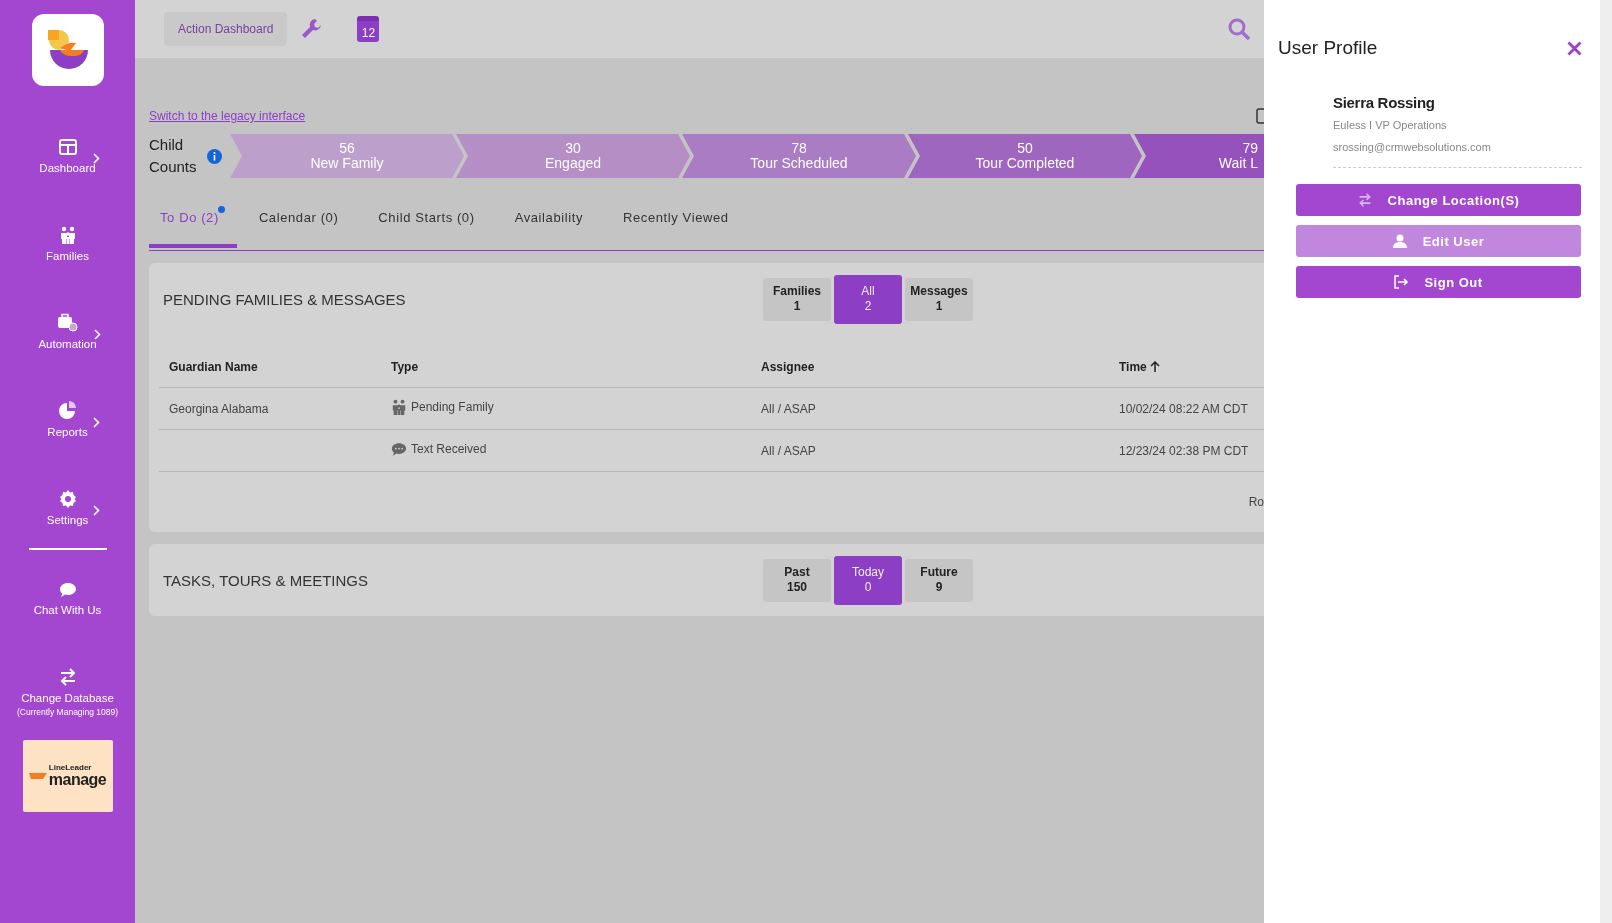  Describe the element at coordinates (1328, 48) in the screenshot. I see `panel-title: User Profile` at that location.